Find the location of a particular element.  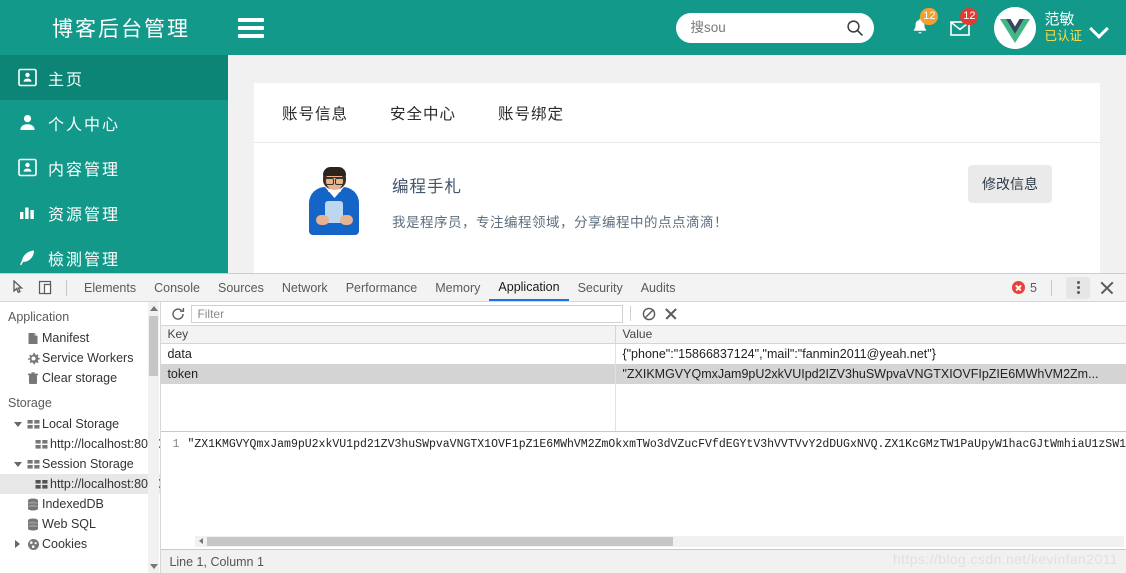

sidebar-item-home: 主页 is located at coordinates (114, 77).